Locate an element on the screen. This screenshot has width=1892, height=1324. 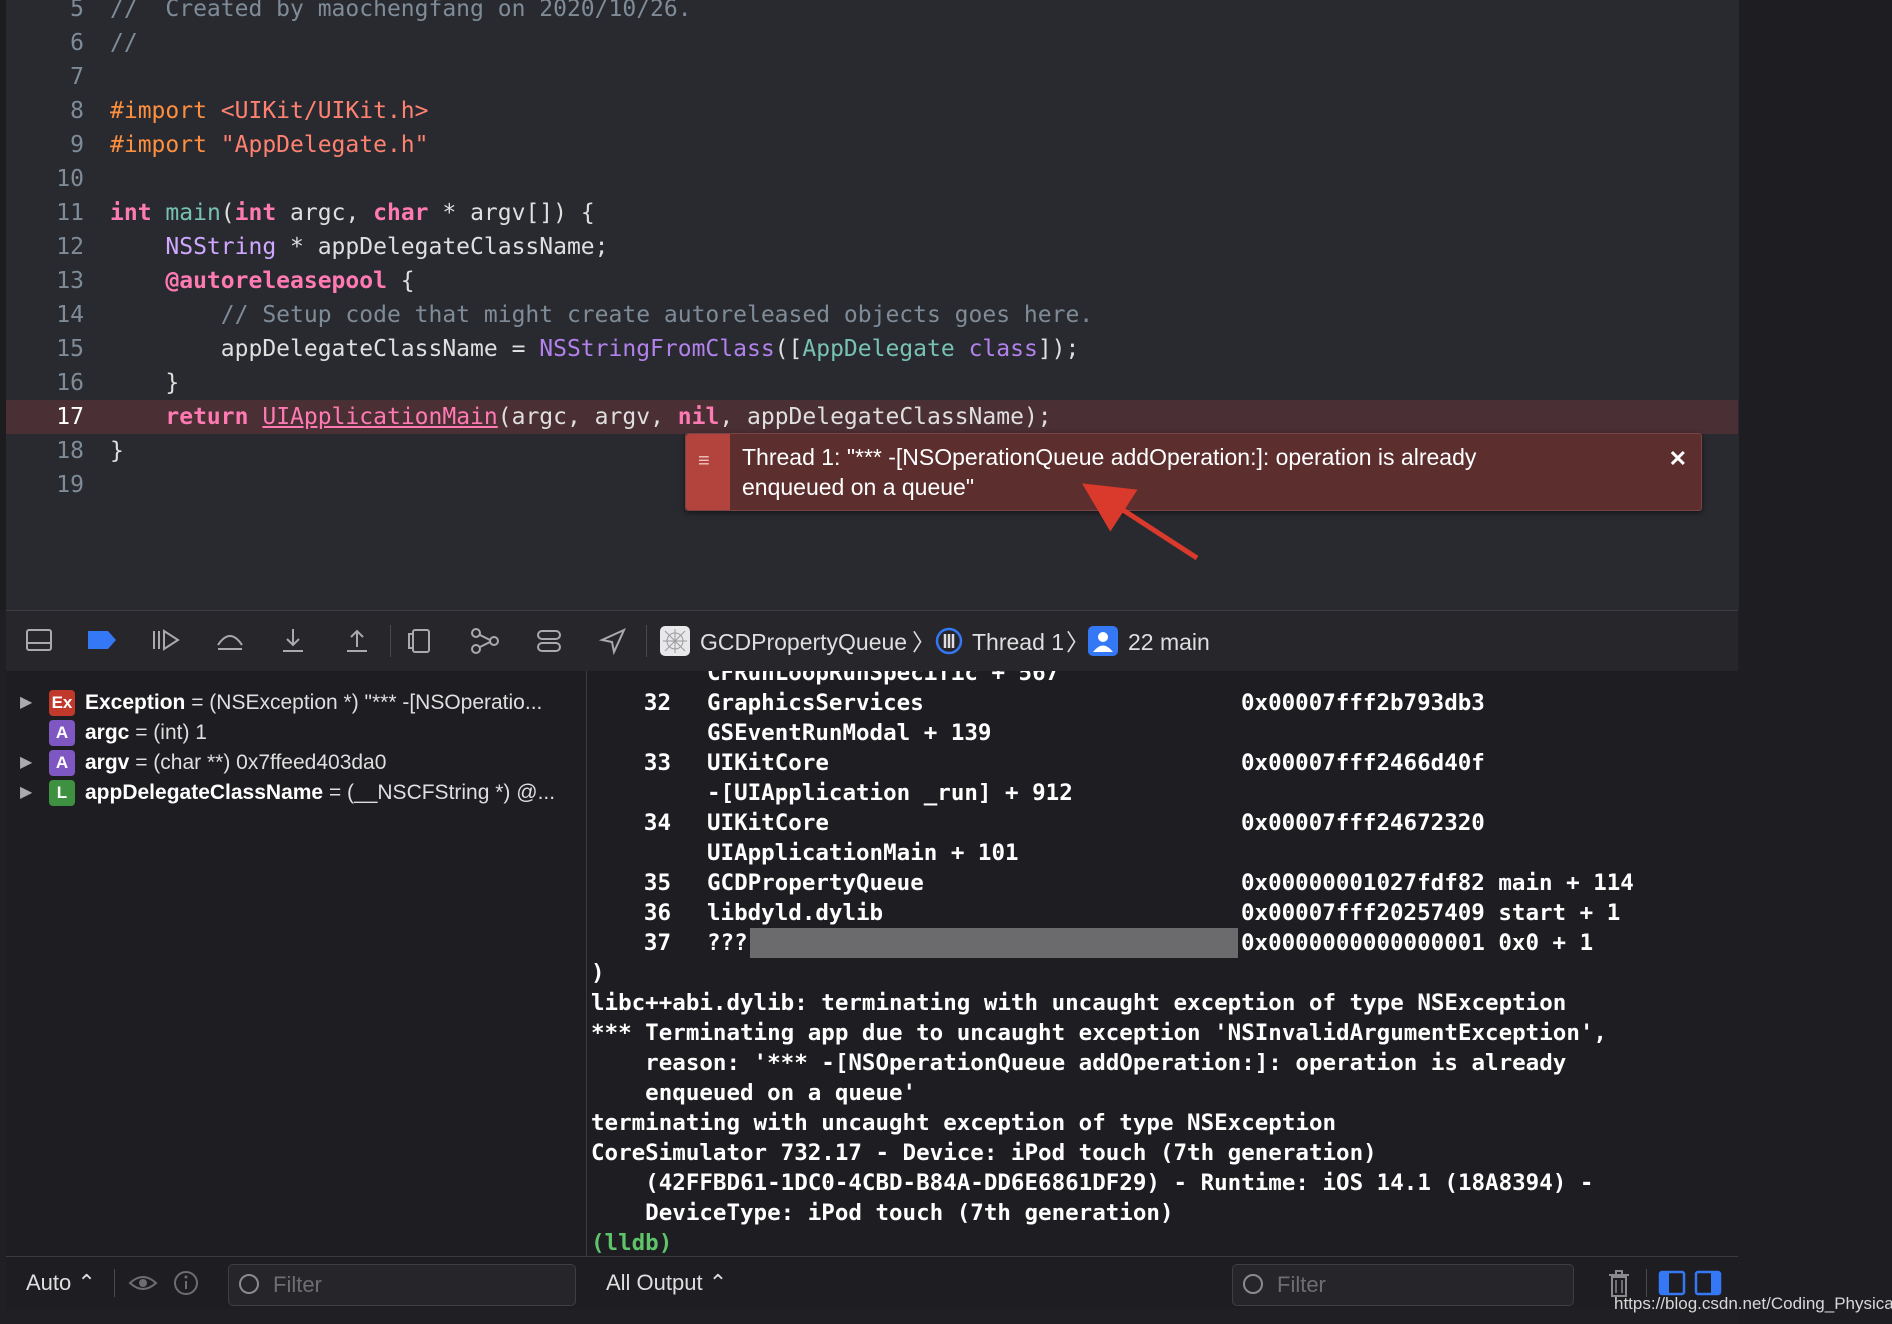
breadcrumb-target: GCDPropertyQueue is located at coordinates (803, 642).